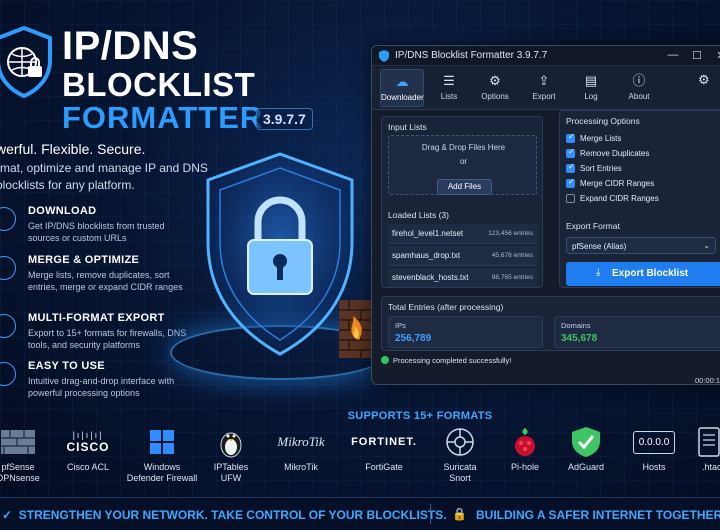  What do you see at coordinates (601, 168) in the screenshot?
I see `checkbox-label: Sort Entries` at bounding box center [601, 168].